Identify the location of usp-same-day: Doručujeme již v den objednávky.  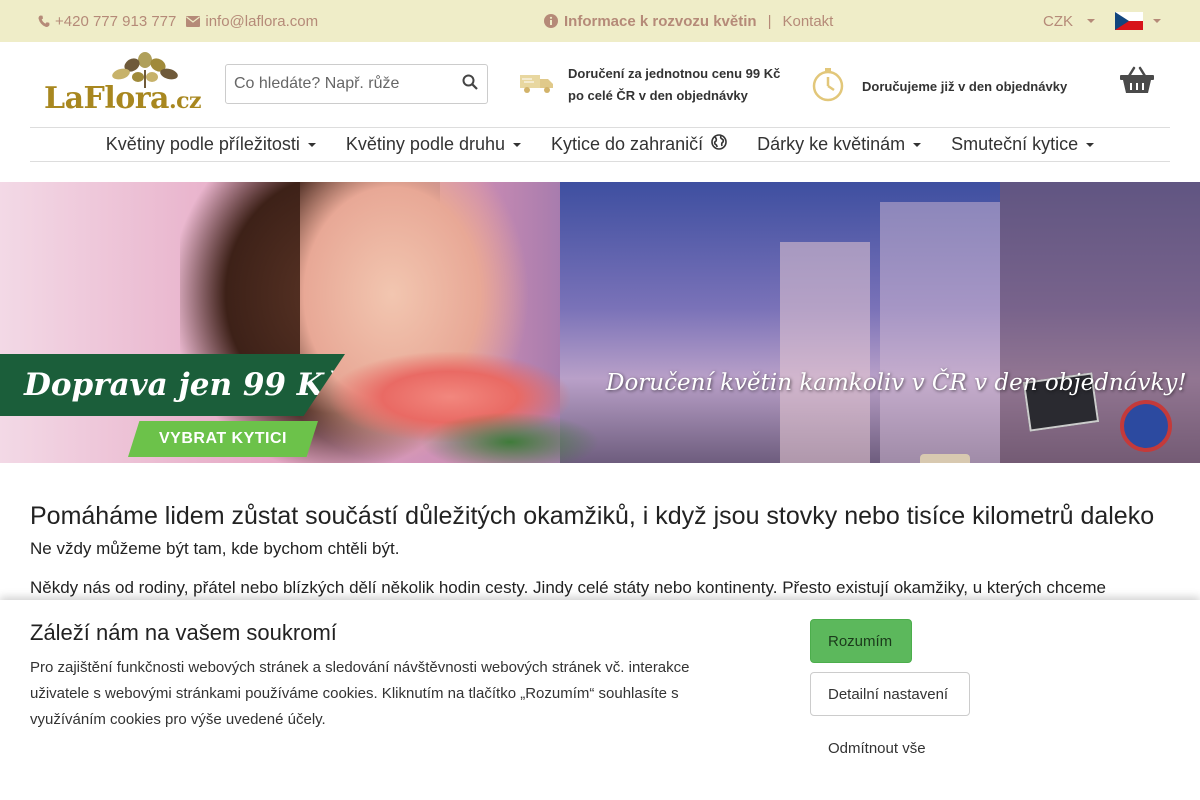
(938, 86).